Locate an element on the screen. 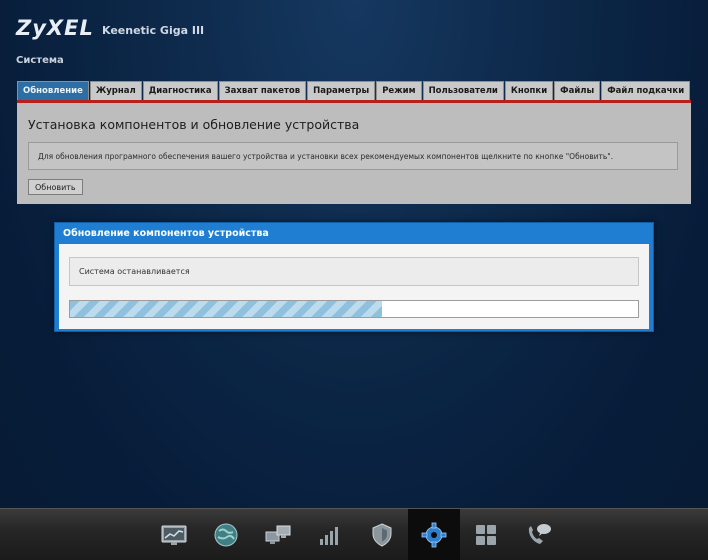  tab-parameters: Параметры is located at coordinates (341, 90).